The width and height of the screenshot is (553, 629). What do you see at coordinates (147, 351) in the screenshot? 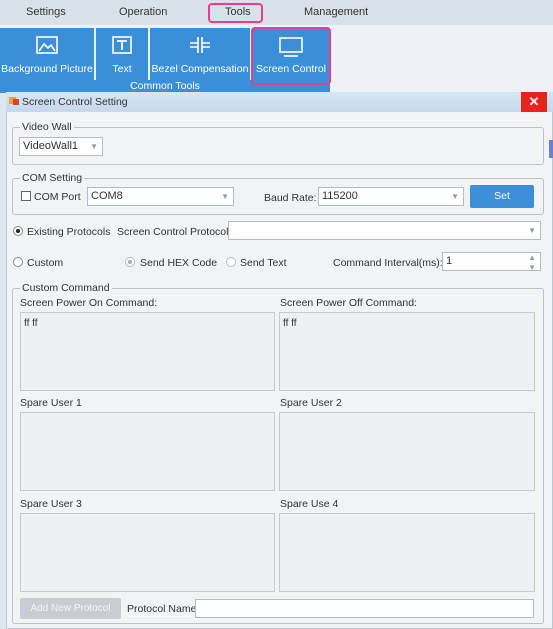
I see `power-on-textarea: ff ff` at bounding box center [147, 351].